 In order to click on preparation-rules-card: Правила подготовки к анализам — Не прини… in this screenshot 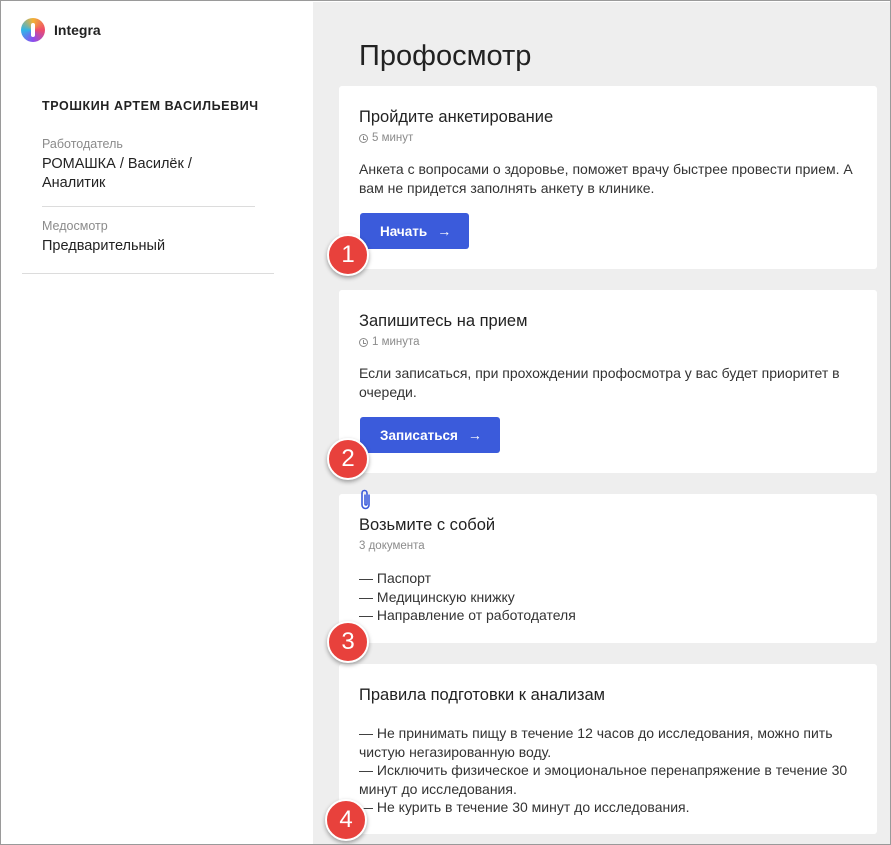, I will do `click(608, 749)`.